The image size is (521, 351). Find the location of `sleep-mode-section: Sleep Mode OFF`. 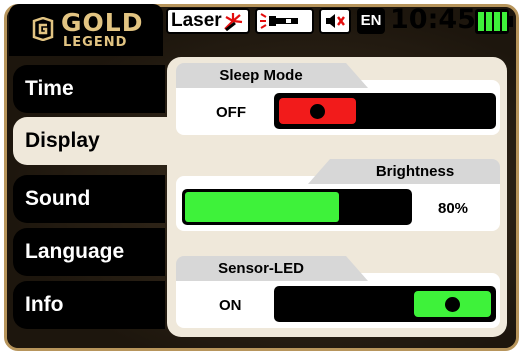

sleep-mode-section: Sleep Mode OFF is located at coordinates (338, 99).